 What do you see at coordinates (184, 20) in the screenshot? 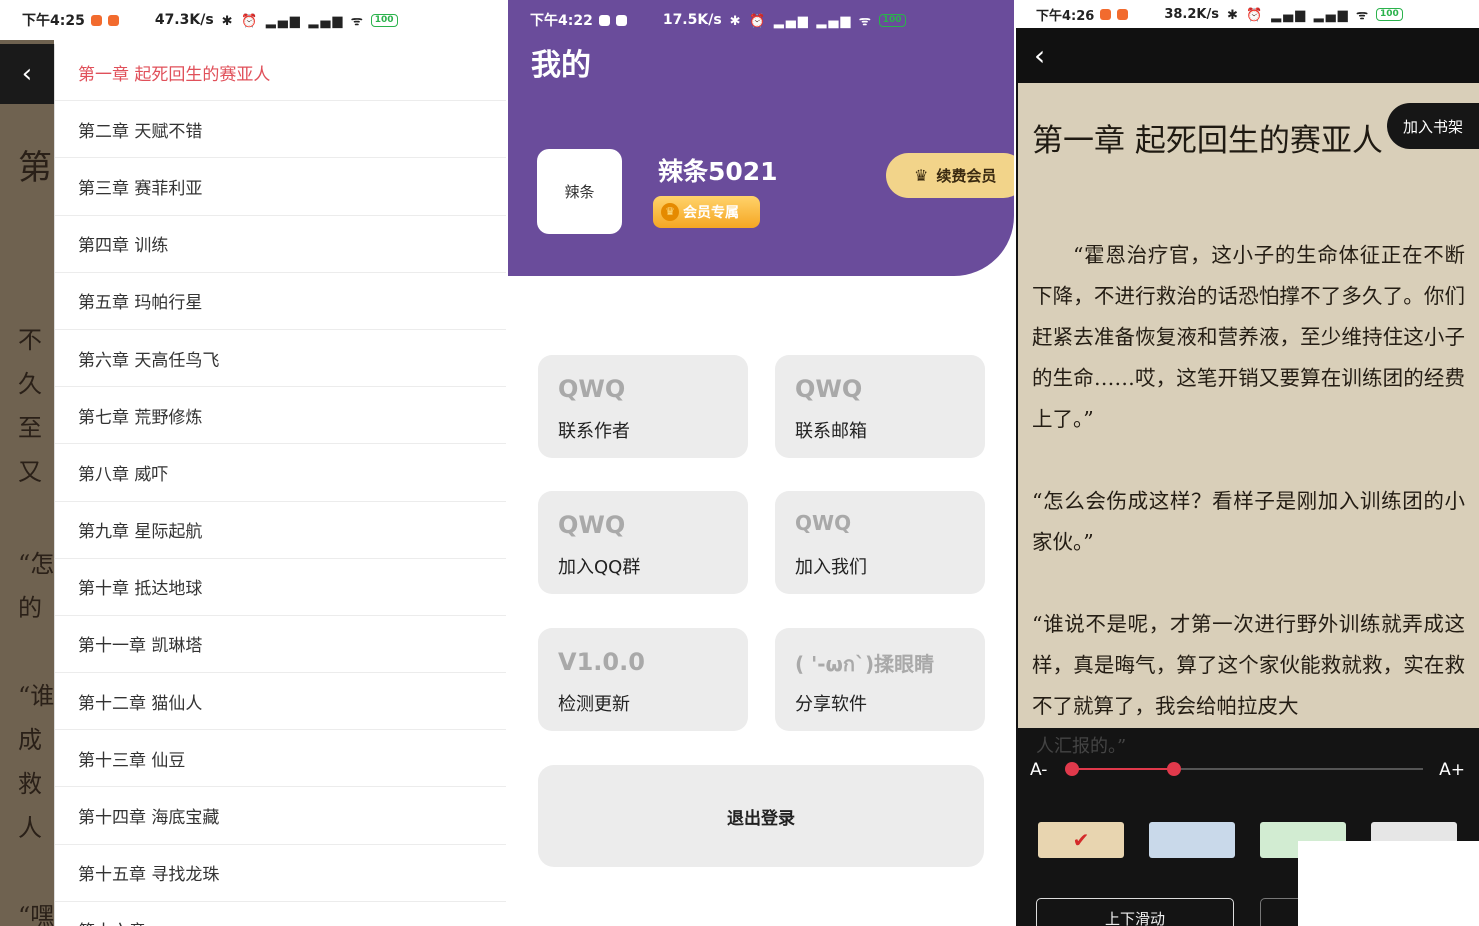
I see `status-net-speed: 47.3K/s` at bounding box center [184, 20].